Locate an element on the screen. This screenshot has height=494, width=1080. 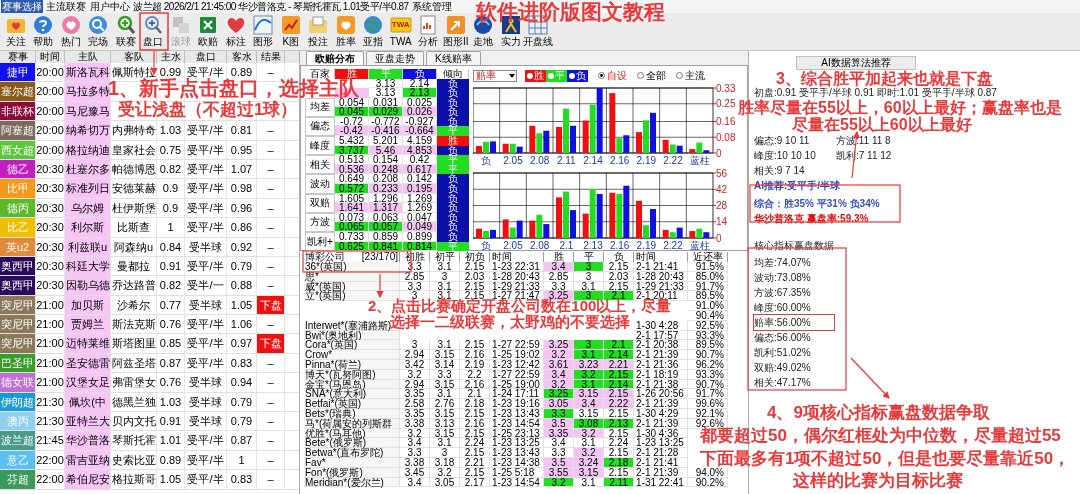
table-cell: 1.01 is located at coordinates (171, 440).